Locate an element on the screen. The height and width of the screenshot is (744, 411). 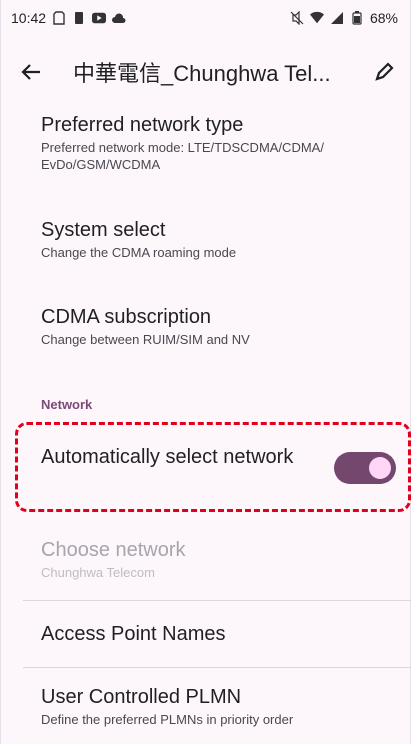
choose-network-item: Choose network Chunghwa Telecom is located at coordinates (215, 559).